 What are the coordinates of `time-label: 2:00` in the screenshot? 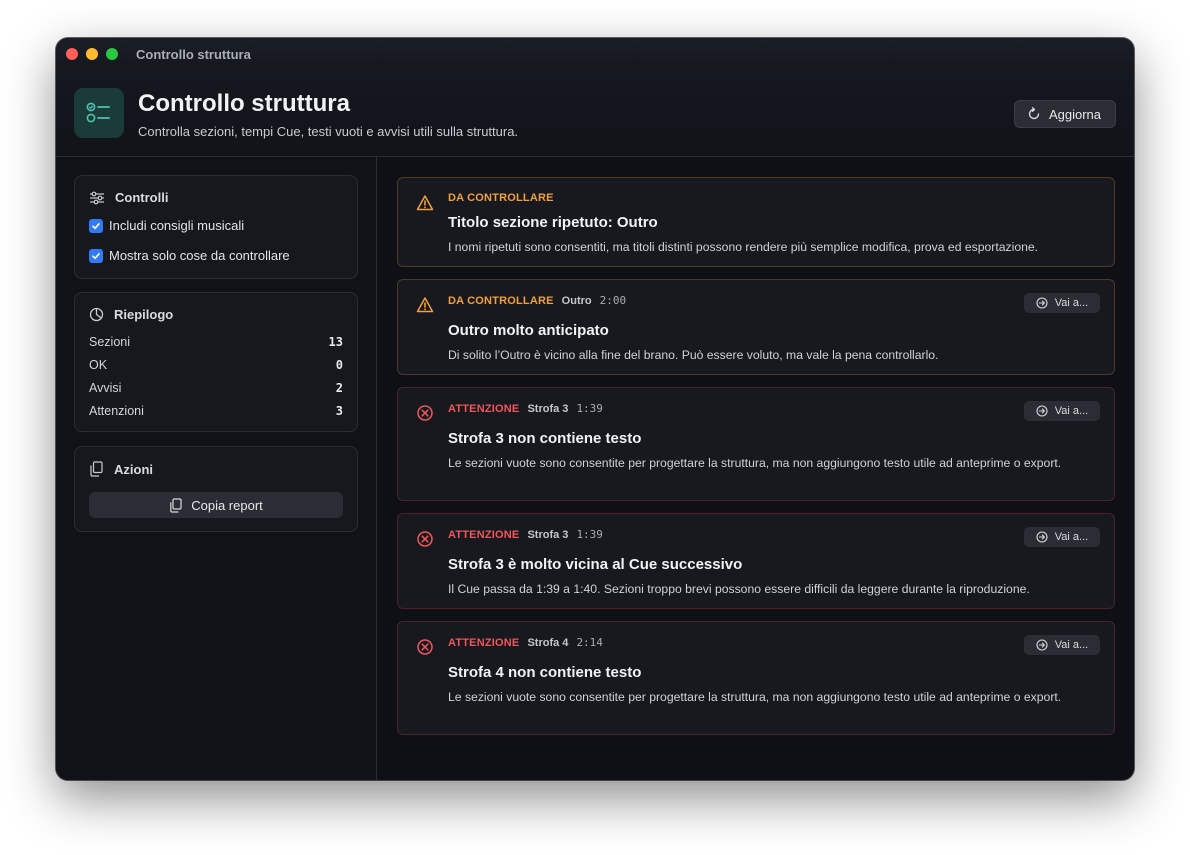 It's located at (613, 300).